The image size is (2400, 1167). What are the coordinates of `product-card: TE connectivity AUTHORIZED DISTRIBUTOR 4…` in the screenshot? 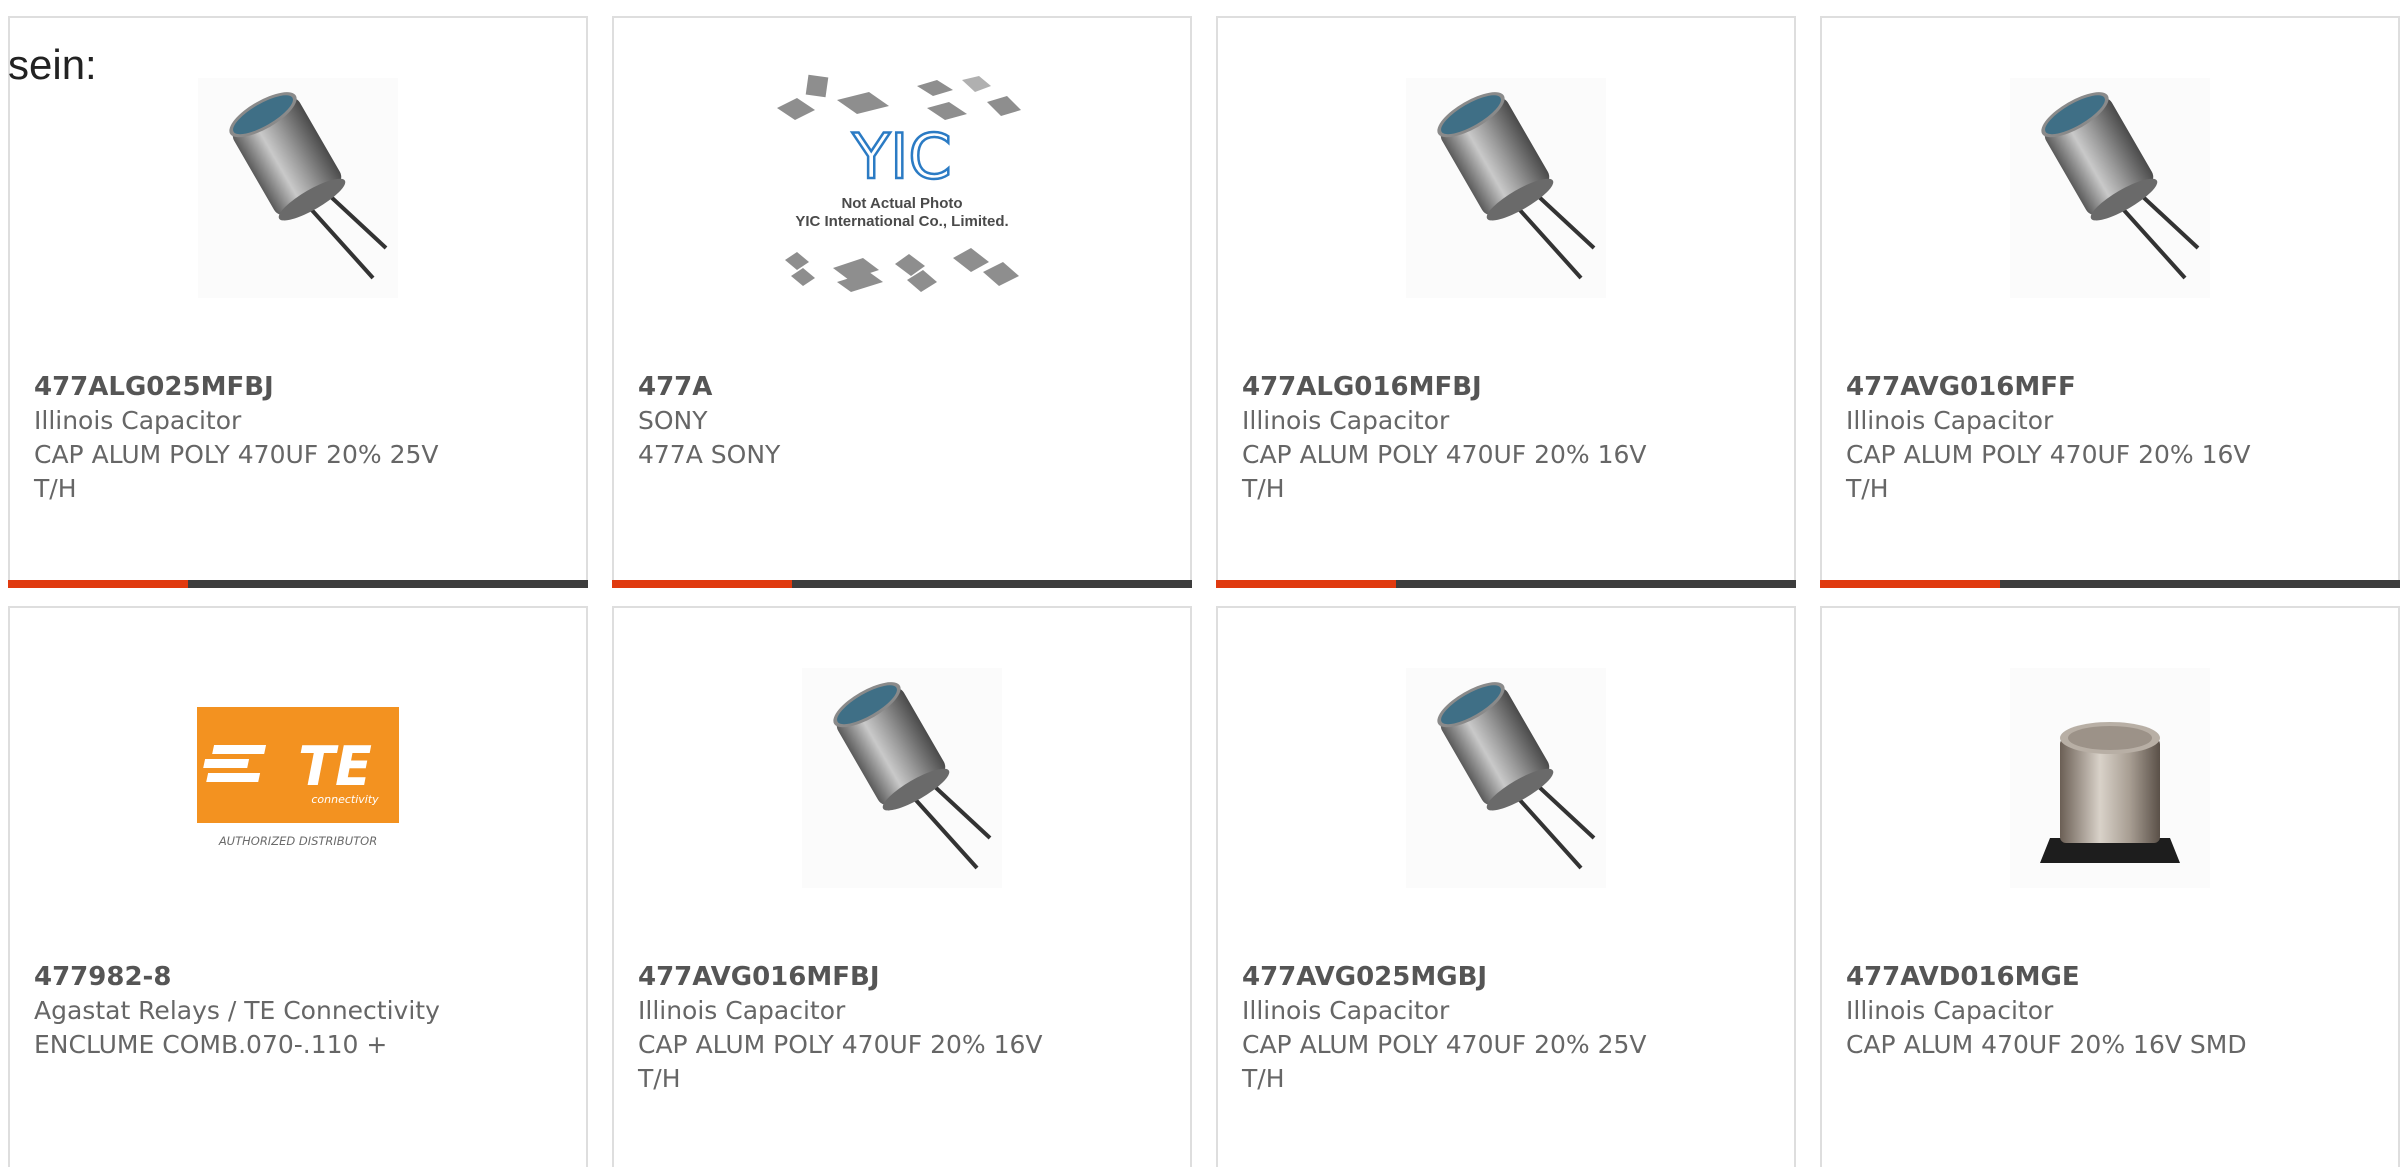 It's located at (298, 886).